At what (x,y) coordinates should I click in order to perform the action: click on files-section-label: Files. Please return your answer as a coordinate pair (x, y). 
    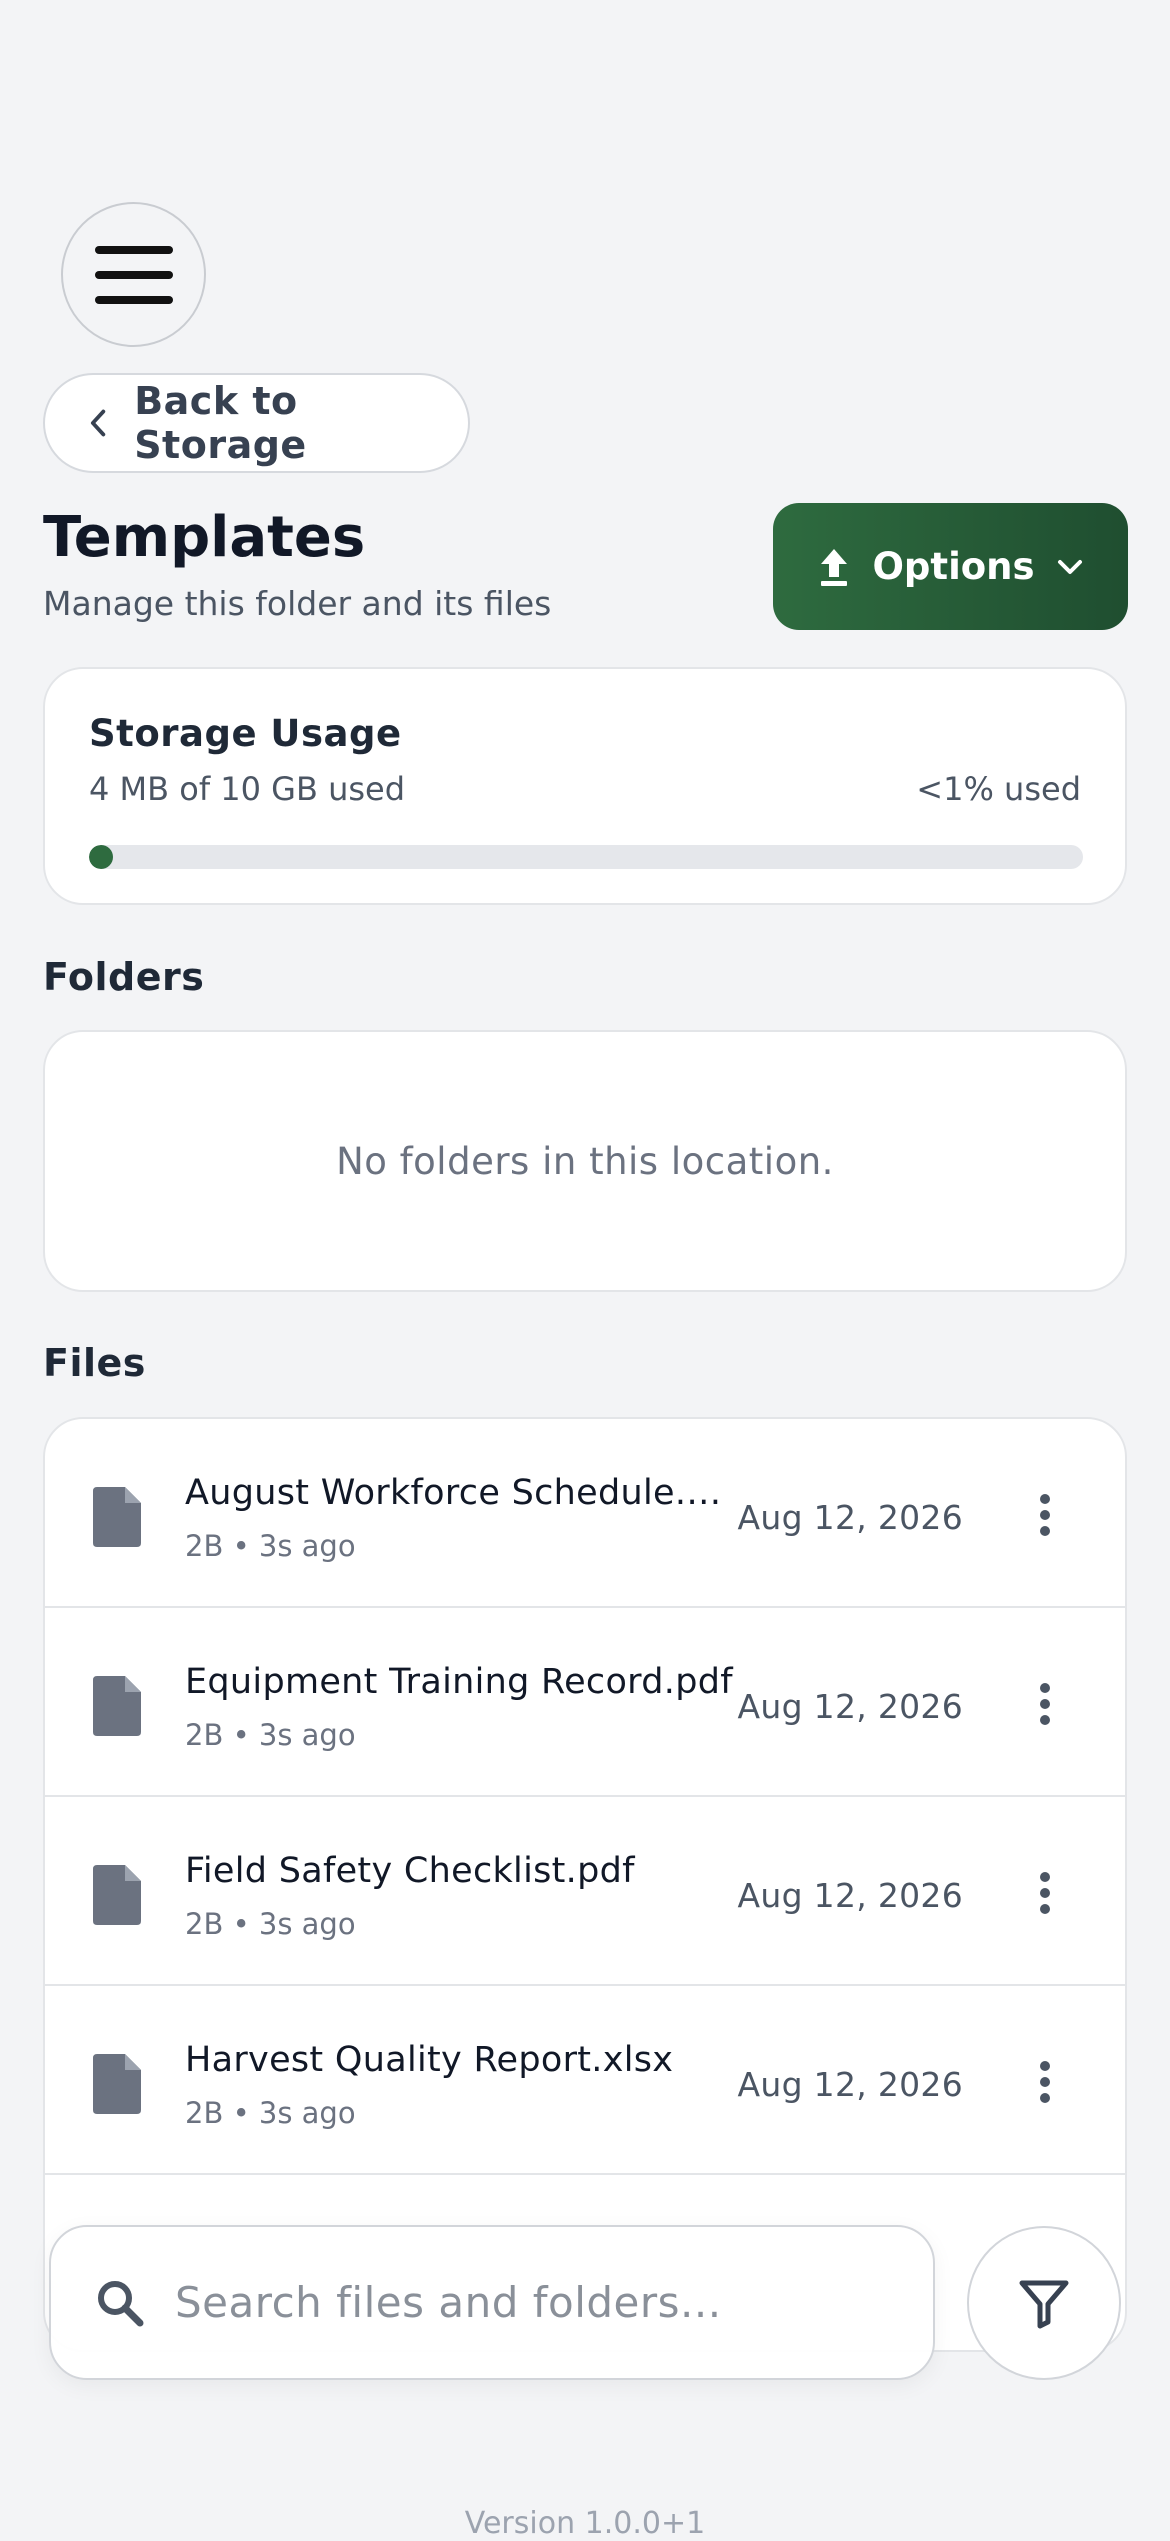
    Looking at the image, I should click on (94, 1363).